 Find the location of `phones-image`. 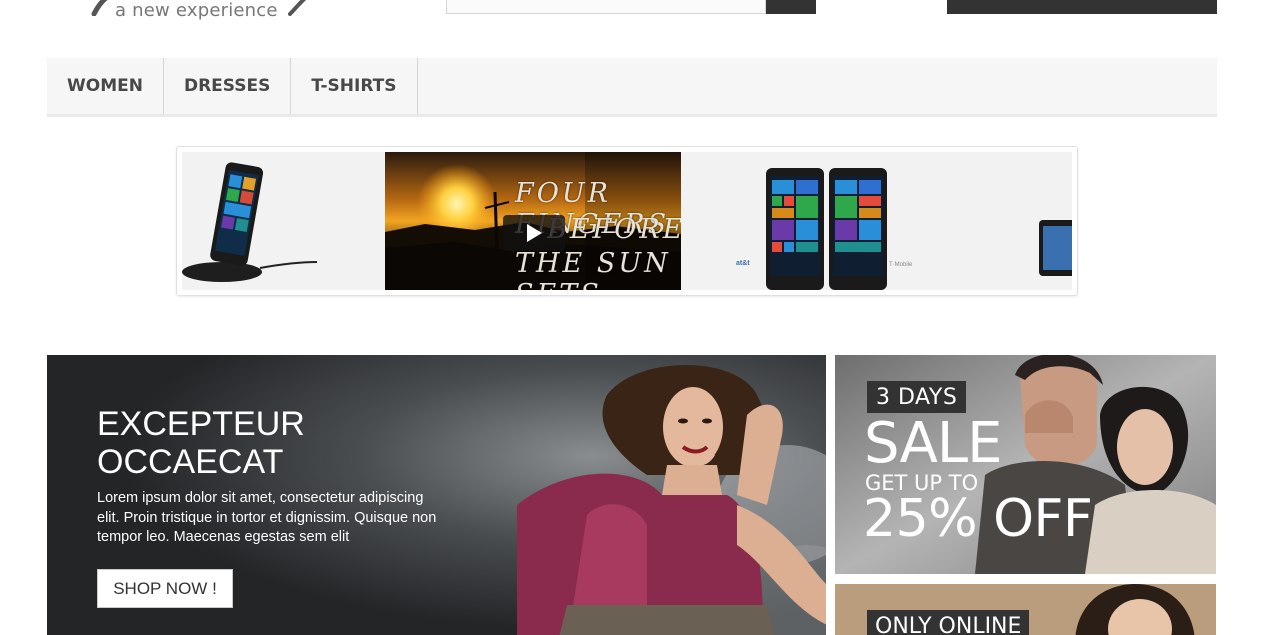

phones-image is located at coordinates (876, 221).